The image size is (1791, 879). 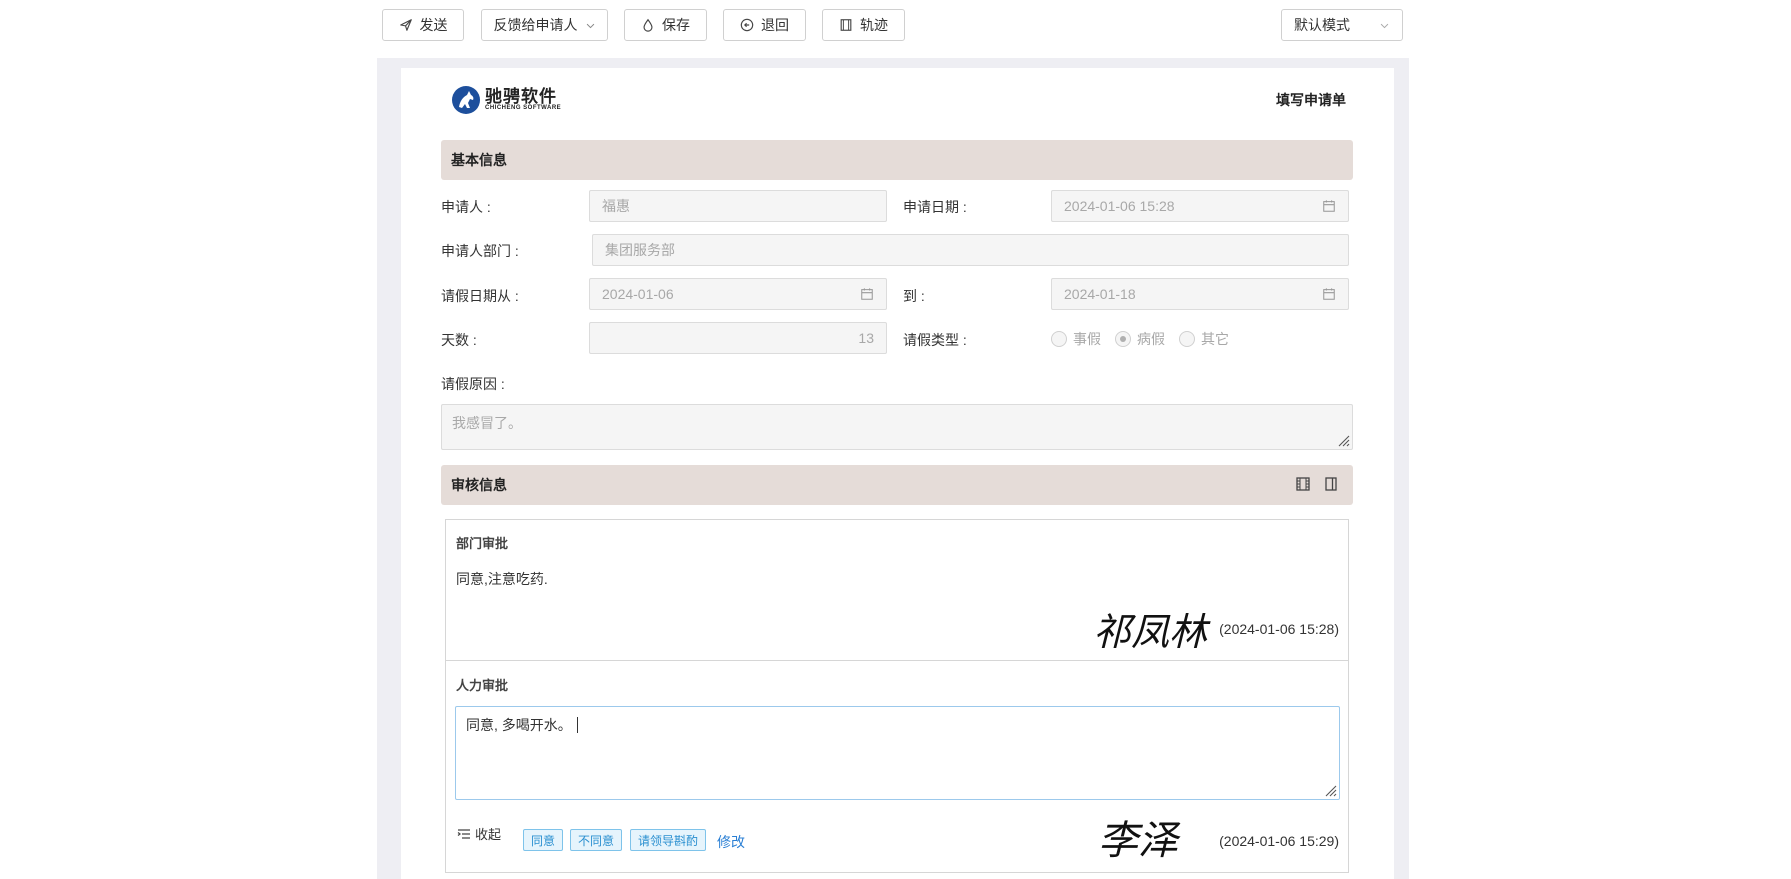 I want to click on track-button: 轨迹, so click(x=863, y=25).